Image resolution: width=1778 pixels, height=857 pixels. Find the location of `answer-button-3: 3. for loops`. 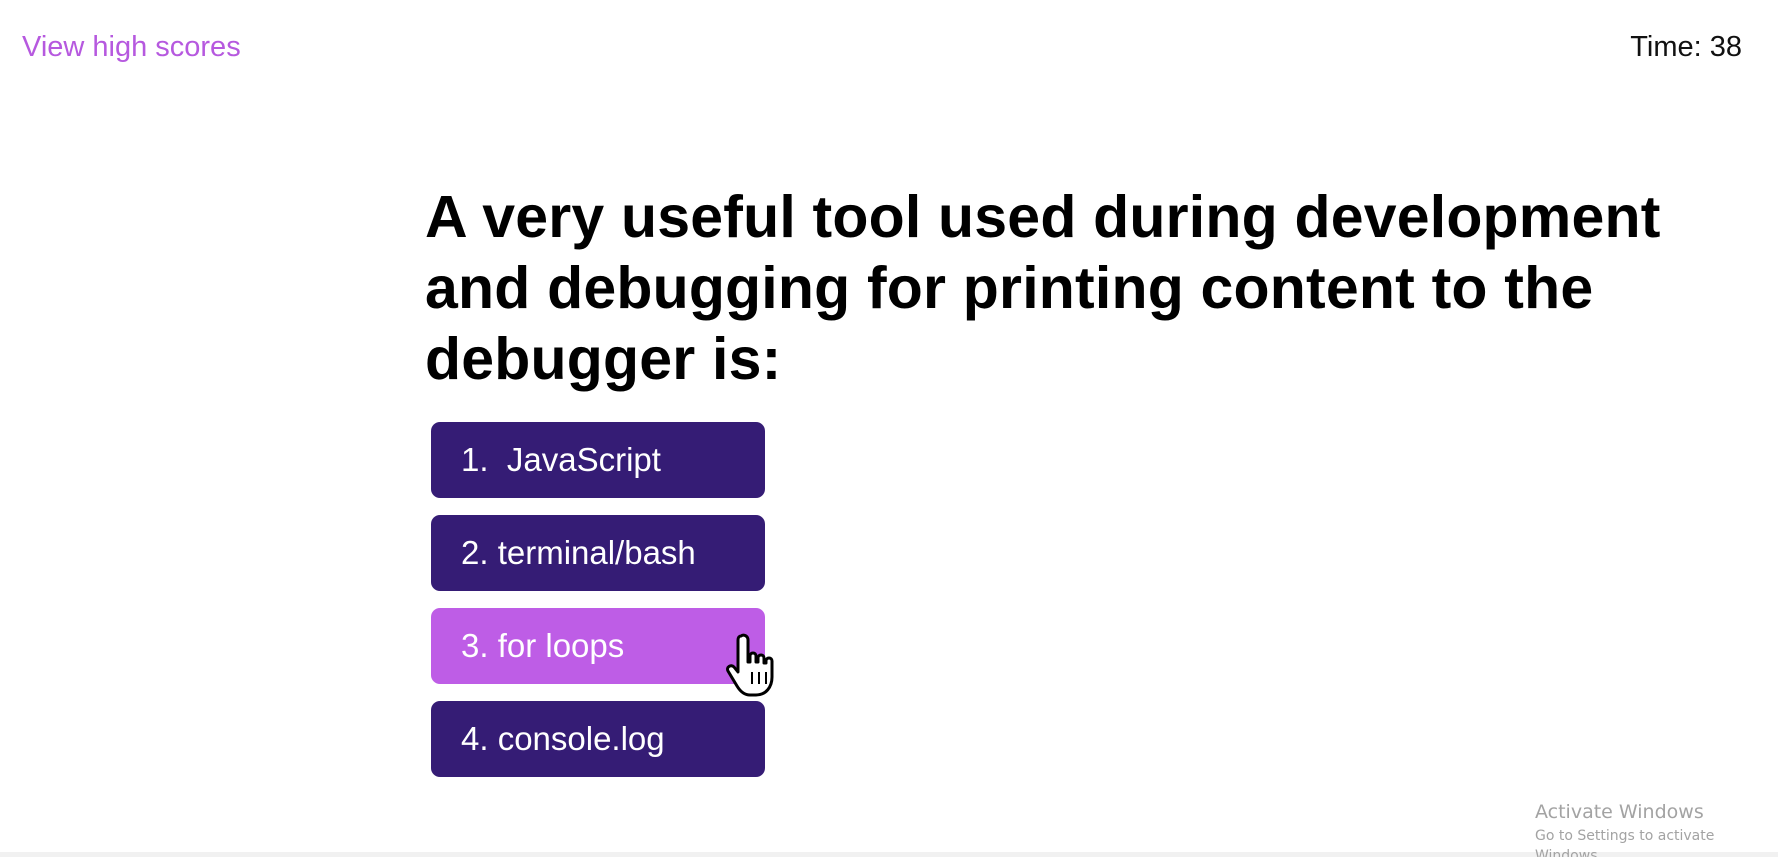

answer-button-3: 3. for loops is located at coordinates (598, 646).